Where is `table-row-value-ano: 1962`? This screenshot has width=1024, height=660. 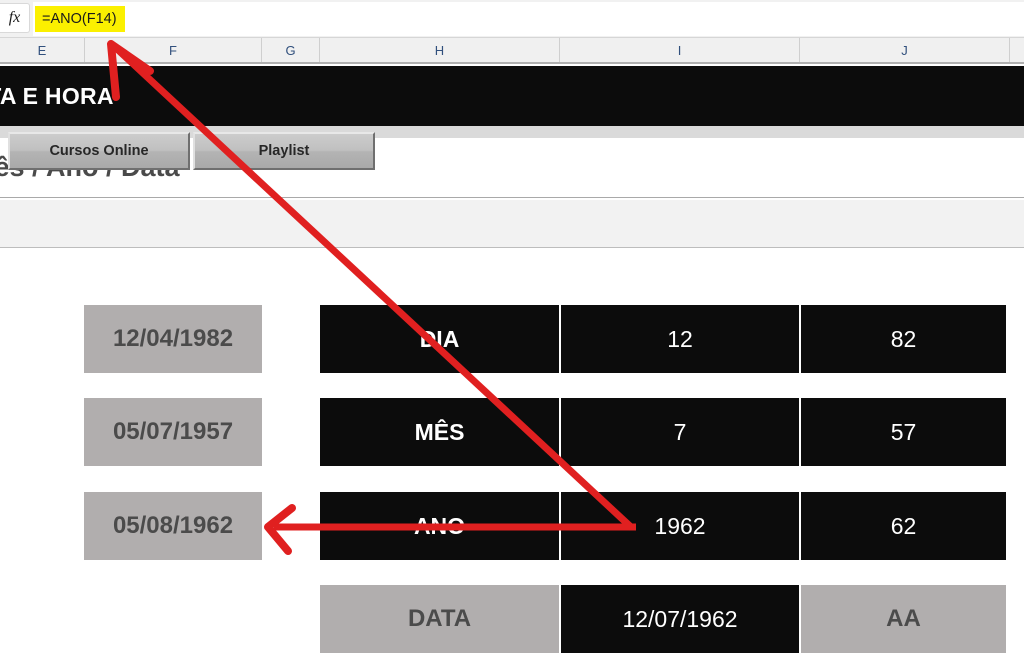 table-row-value-ano: 1962 is located at coordinates (680, 526).